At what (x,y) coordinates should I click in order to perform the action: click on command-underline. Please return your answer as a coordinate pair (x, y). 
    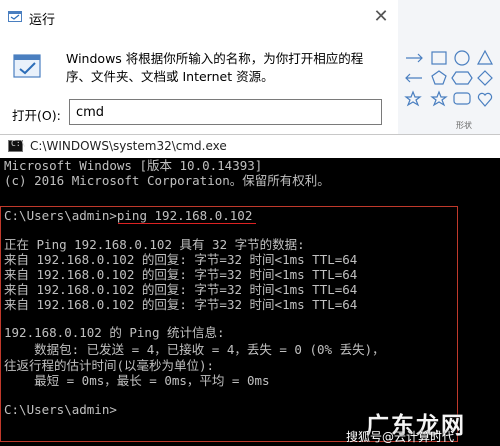
    Looking at the image, I should click on (187, 223).